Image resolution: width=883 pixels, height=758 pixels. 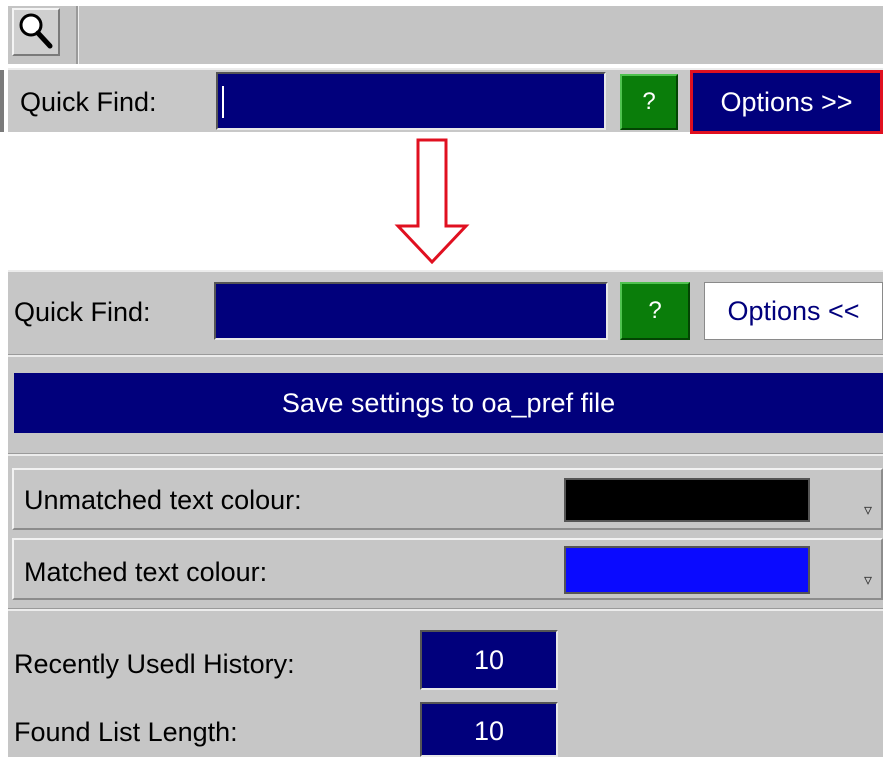 What do you see at coordinates (77, 35) in the screenshot?
I see `toolbar-separator` at bounding box center [77, 35].